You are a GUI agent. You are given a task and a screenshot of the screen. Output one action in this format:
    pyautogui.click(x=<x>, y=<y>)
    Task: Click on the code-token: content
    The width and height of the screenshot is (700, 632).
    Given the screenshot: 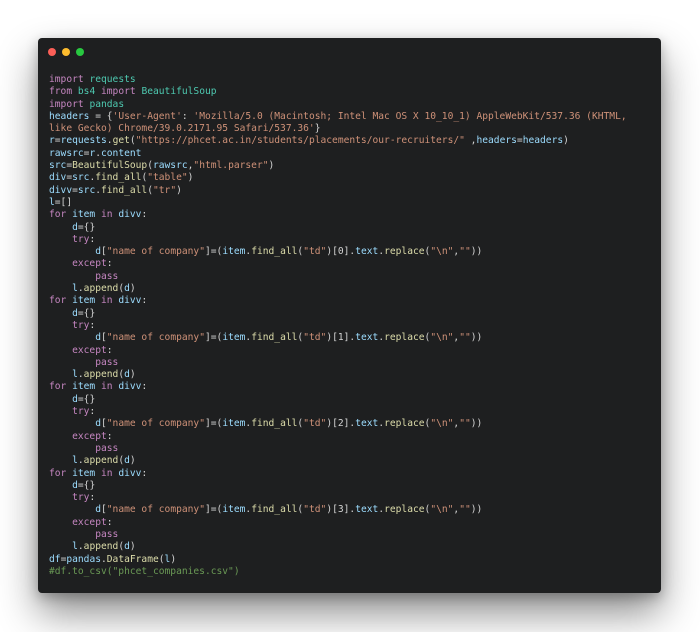 What is the action you would take?
    pyautogui.click(x=121, y=153)
    